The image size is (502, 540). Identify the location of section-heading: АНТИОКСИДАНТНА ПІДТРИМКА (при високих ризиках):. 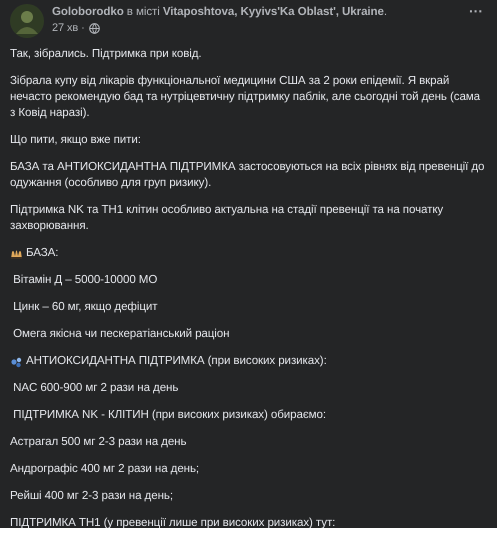
(176, 361).